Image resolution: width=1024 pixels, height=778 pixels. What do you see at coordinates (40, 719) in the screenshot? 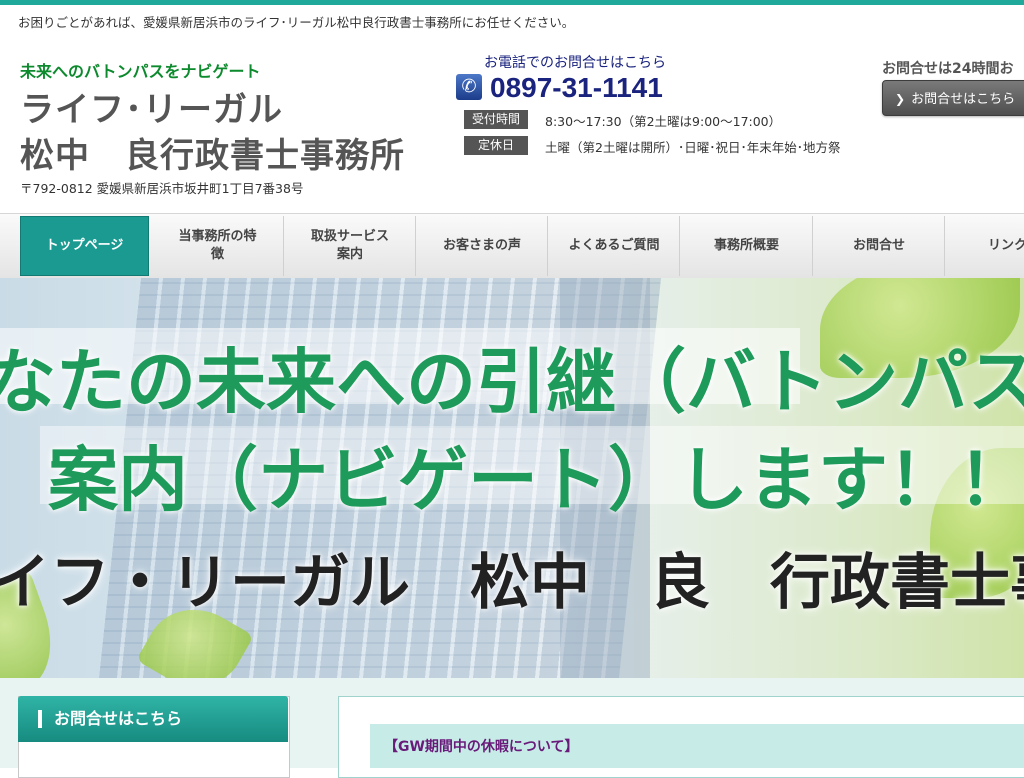
I see `heading-bar-icon` at bounding box center [40, 719].